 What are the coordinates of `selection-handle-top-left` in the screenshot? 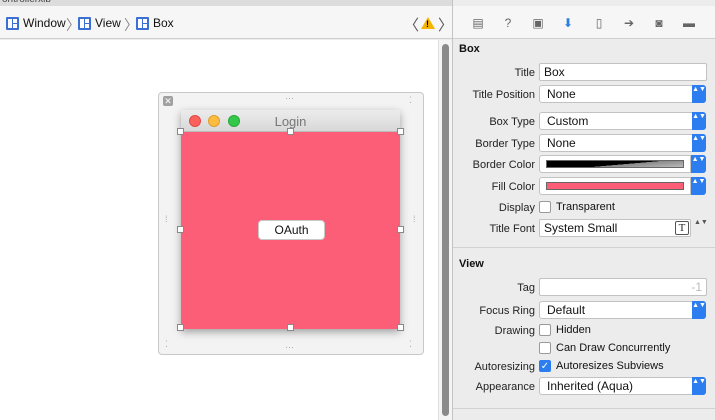 It's located at (180, 131).